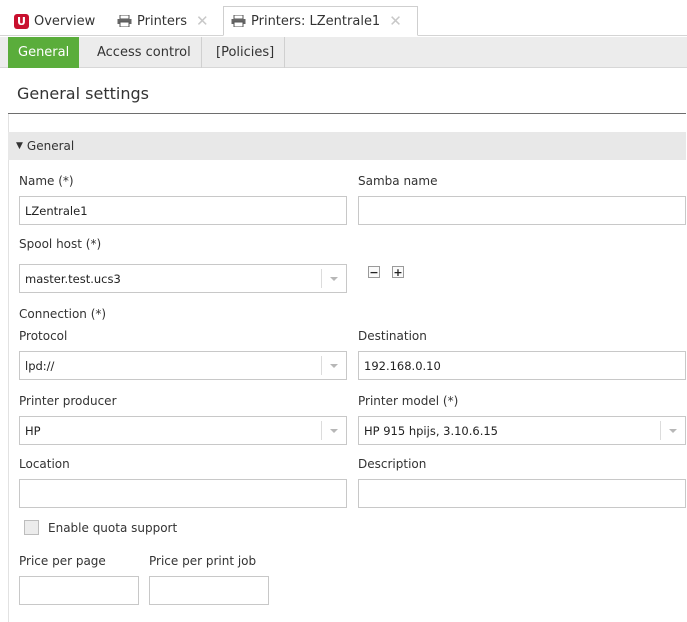  I want to click on printer-model-value: HP 915 hpijs, 3.10.6.15, so click(431, 430).